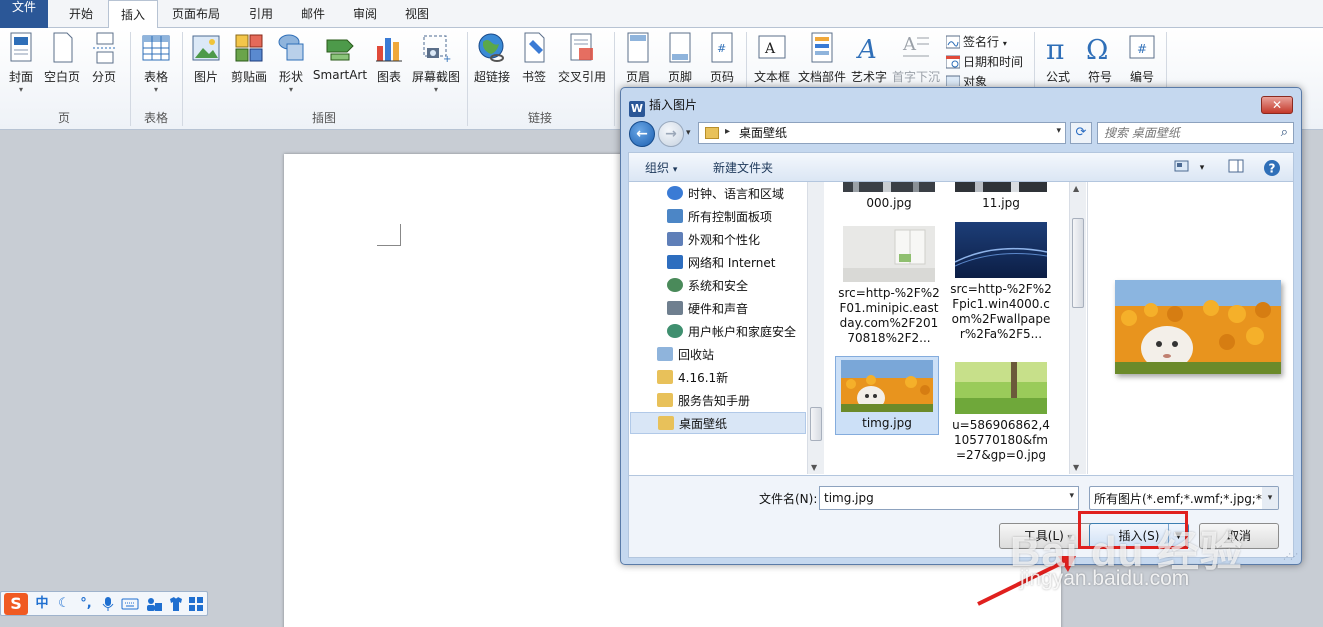  Describe the element at coordinates (966, 79) in the screenshot. I see `object-button: 对象` at that location.